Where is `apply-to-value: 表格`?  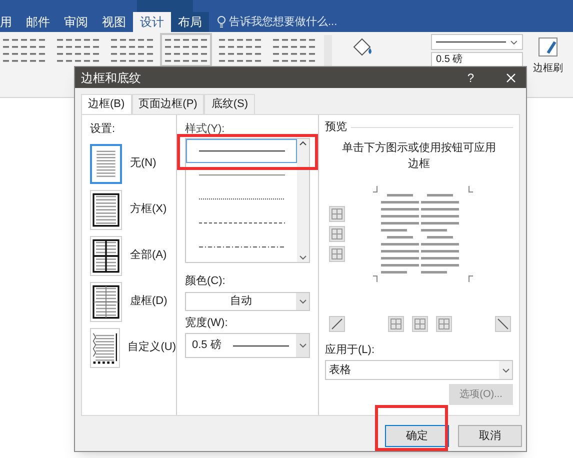
apply-to-value: 表格 is located at coordinates (340, 370).